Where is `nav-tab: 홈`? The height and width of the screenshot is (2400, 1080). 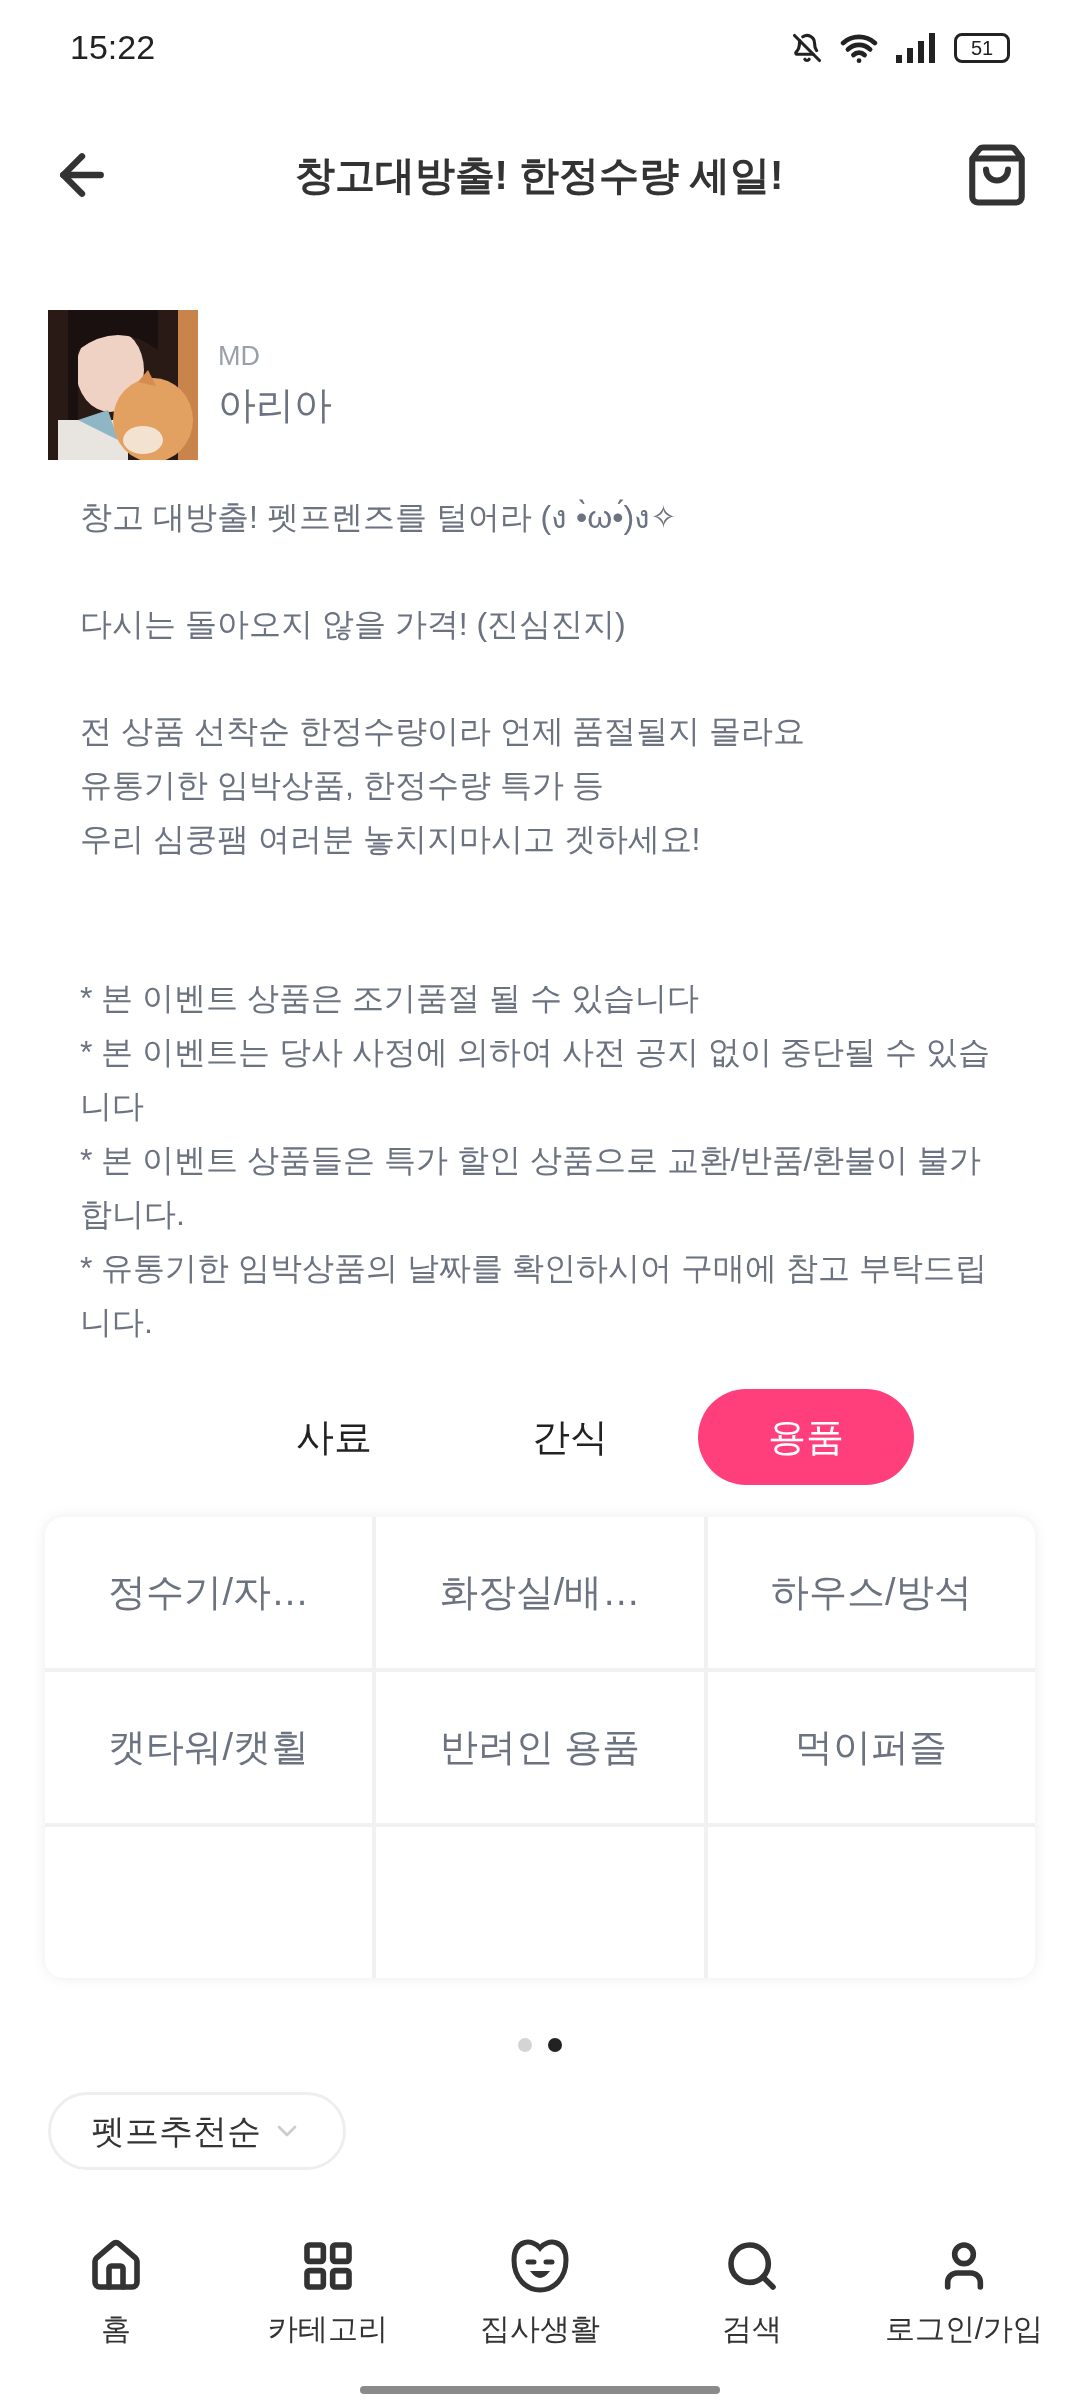
nav-tab: 홈 is located at coordinates (116, 2294).